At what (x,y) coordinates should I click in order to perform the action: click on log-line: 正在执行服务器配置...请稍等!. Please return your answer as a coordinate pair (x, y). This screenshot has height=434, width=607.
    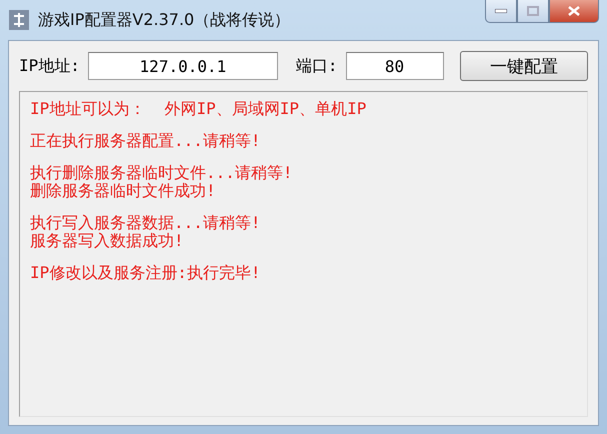
    Looking at the image, I should click on (146, 141).